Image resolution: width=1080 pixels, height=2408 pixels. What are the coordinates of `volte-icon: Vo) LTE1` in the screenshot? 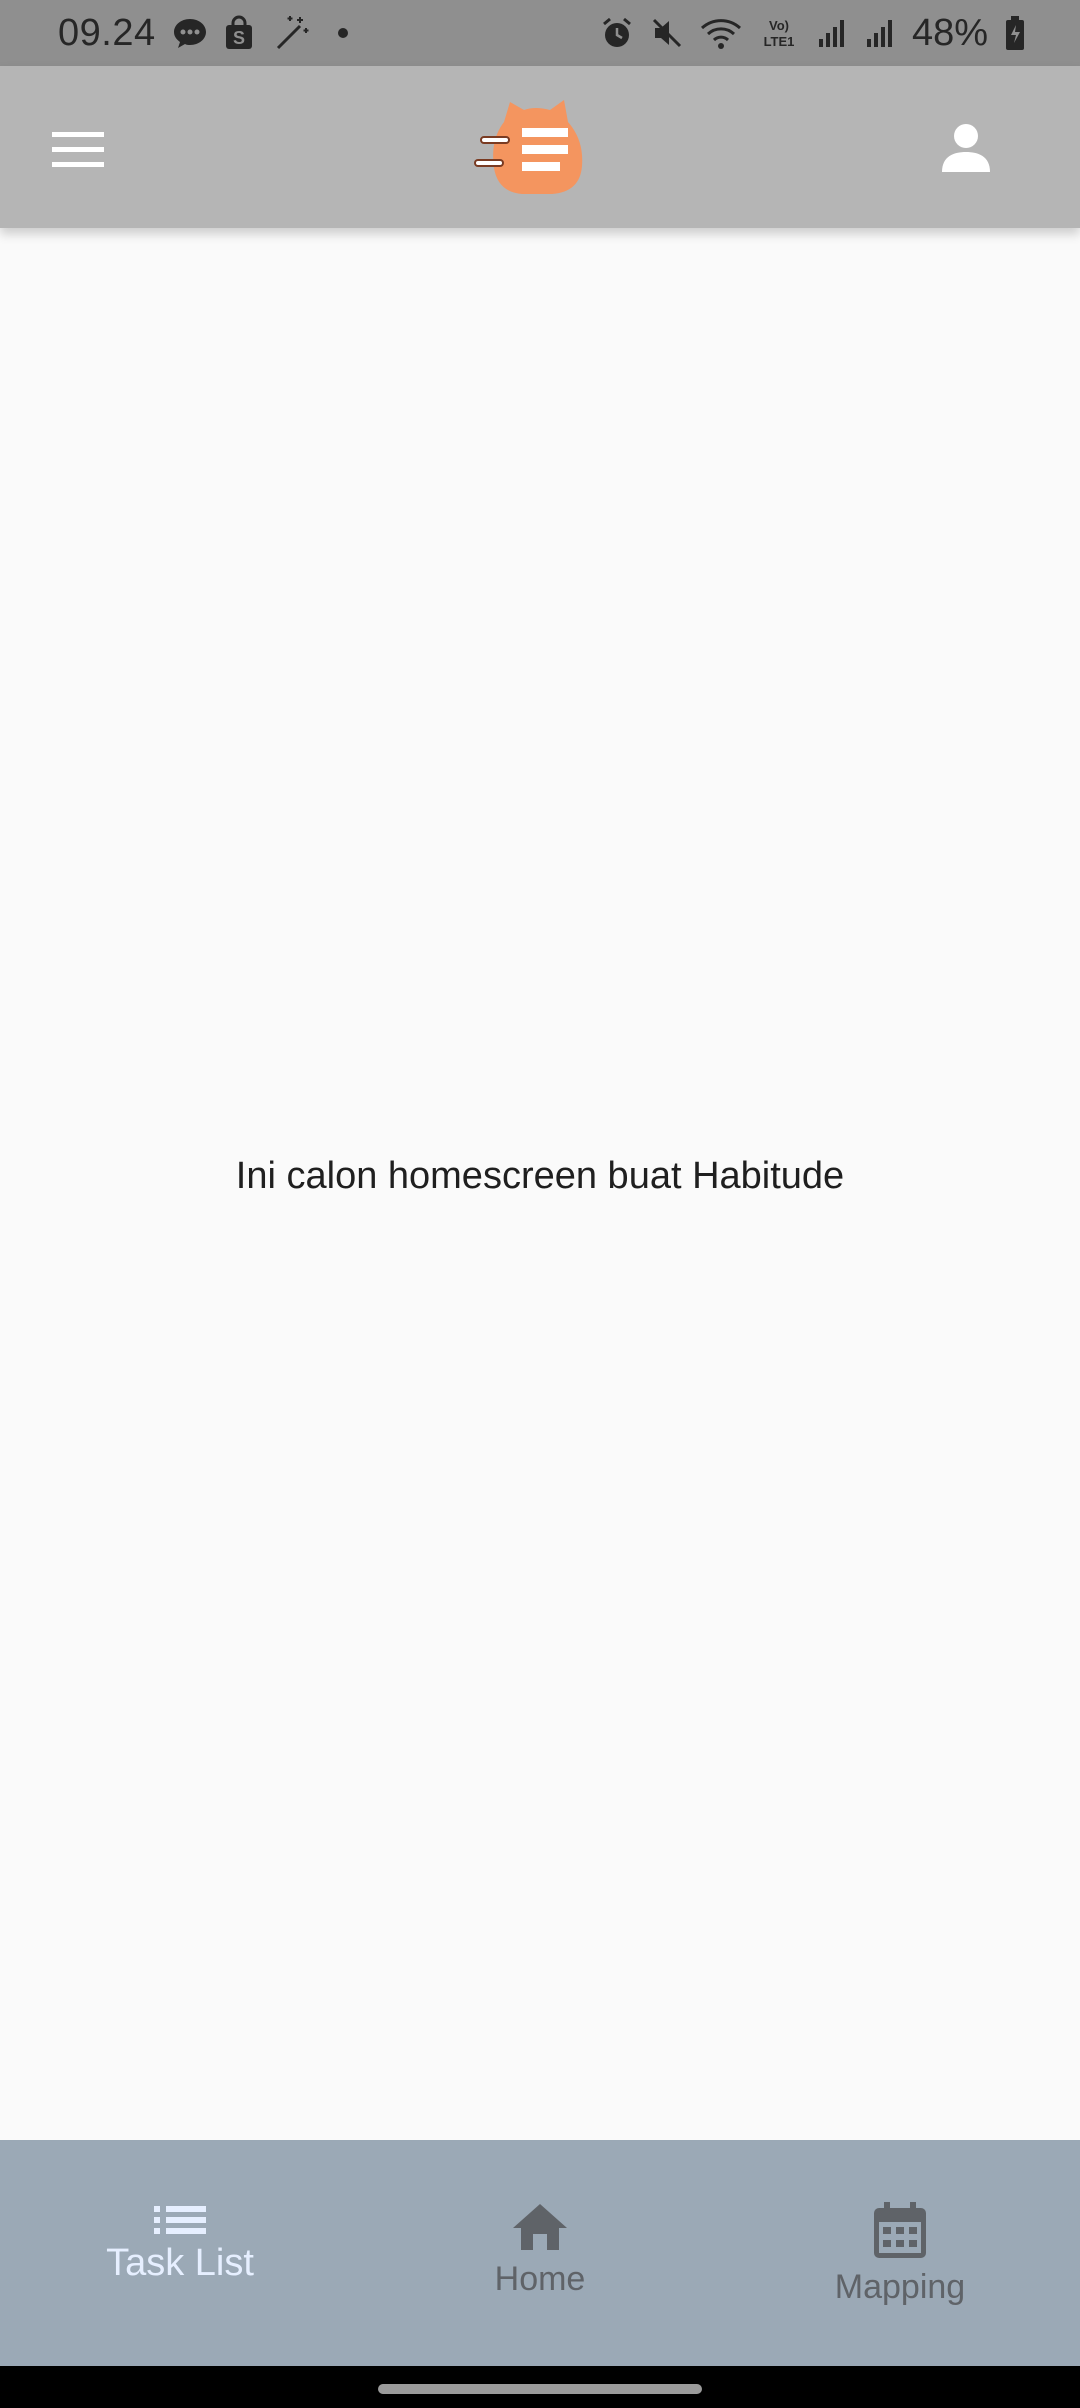 It's located at (779, 33).